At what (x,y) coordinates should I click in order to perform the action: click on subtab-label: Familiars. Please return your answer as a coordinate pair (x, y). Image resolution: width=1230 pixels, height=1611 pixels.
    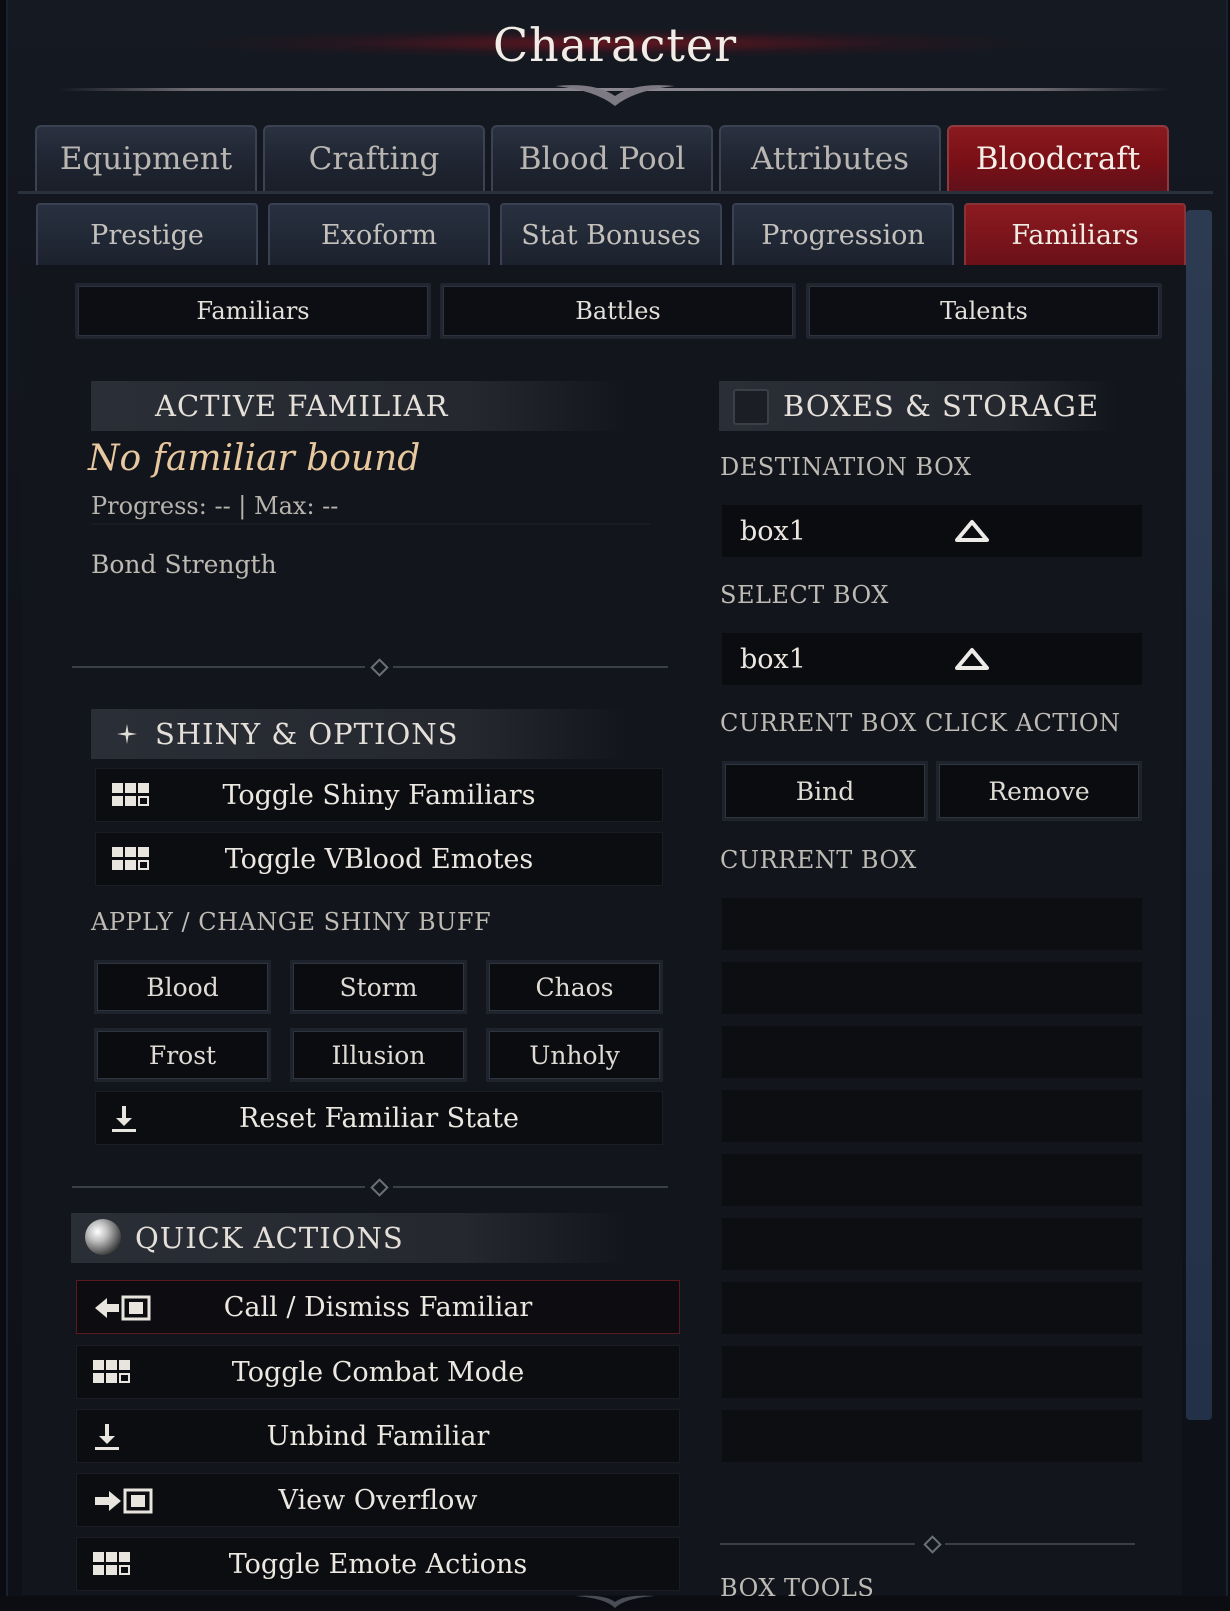
    Looking at the image, I should click on (1075, 235).